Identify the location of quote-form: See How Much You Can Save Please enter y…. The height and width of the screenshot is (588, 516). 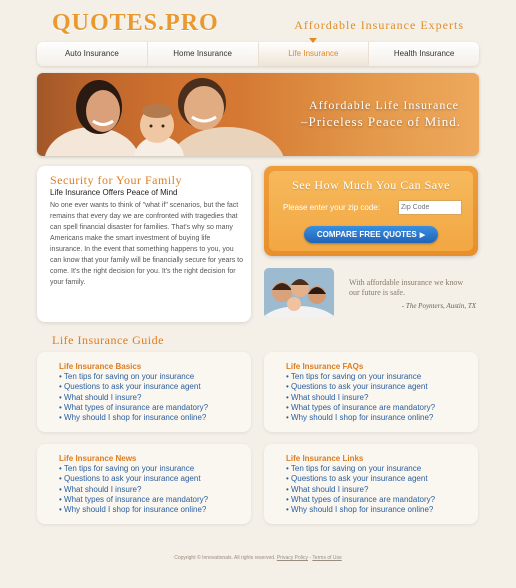
(371, 211).